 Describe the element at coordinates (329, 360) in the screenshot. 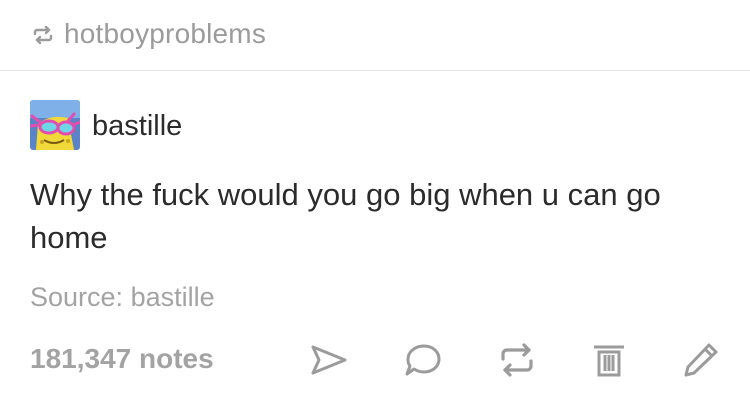

I see `share-icon` at that location.